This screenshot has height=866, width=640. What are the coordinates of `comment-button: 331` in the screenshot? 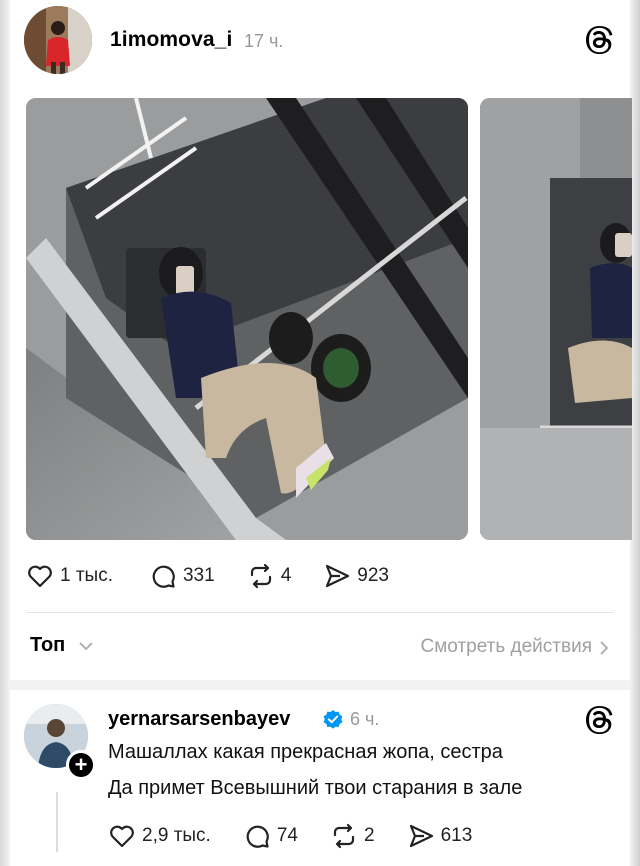 It's located at (182, 576).